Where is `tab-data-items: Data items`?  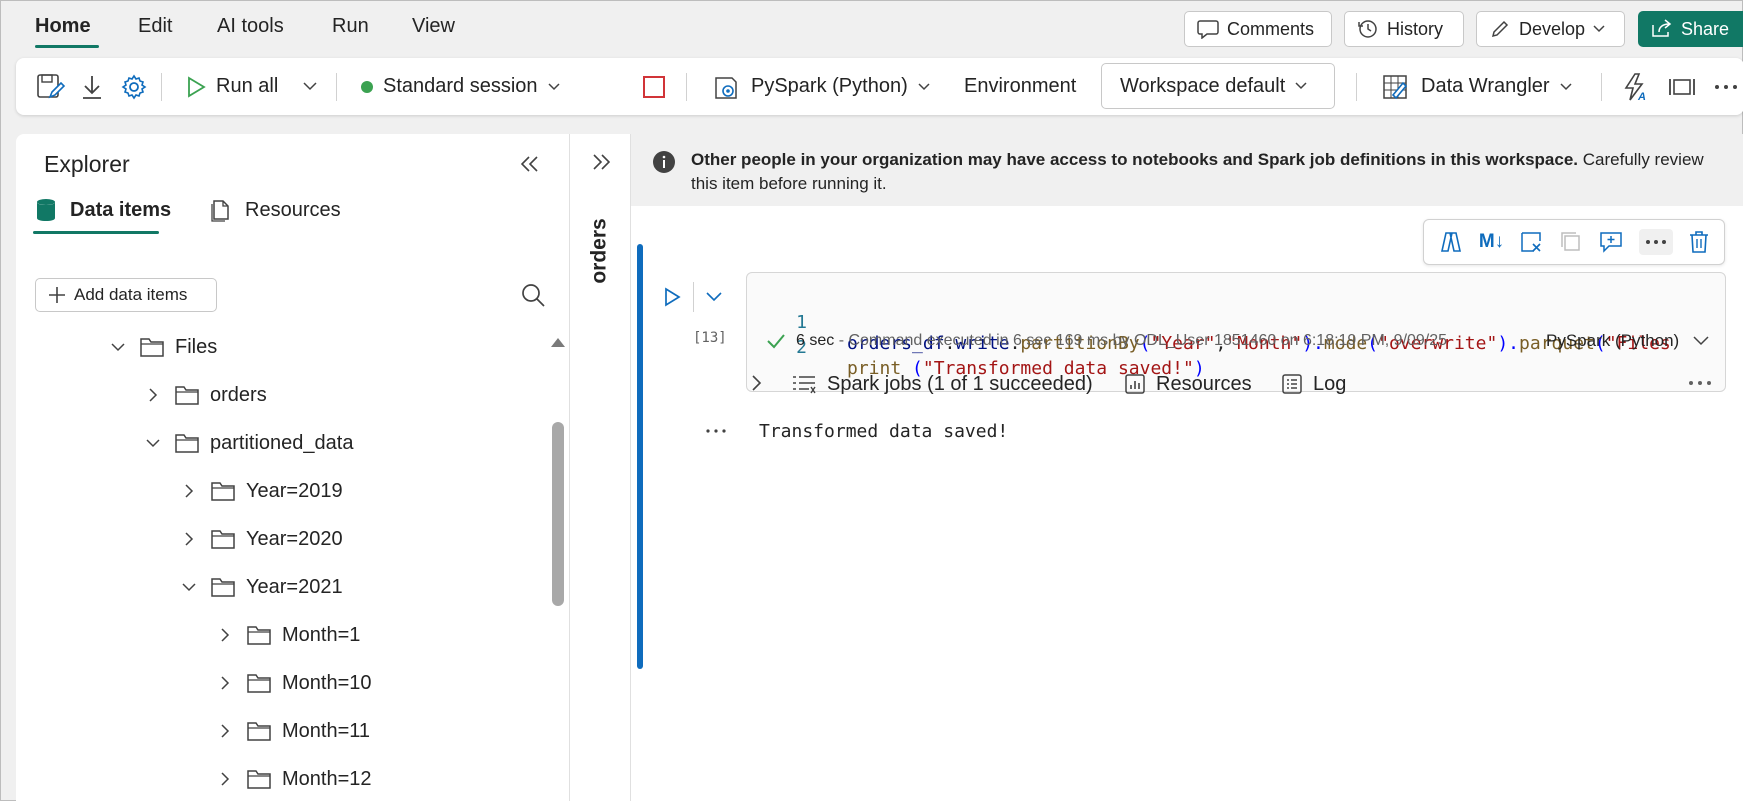 tab-data-items: Data items is located at coordinates (103, 210).